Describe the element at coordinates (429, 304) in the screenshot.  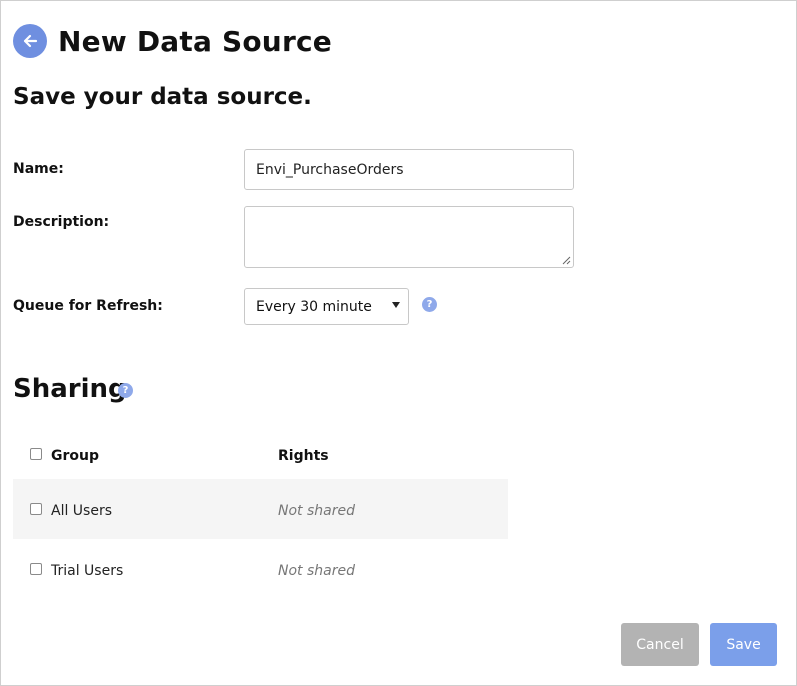
I see `help-icon: ?` at that location.